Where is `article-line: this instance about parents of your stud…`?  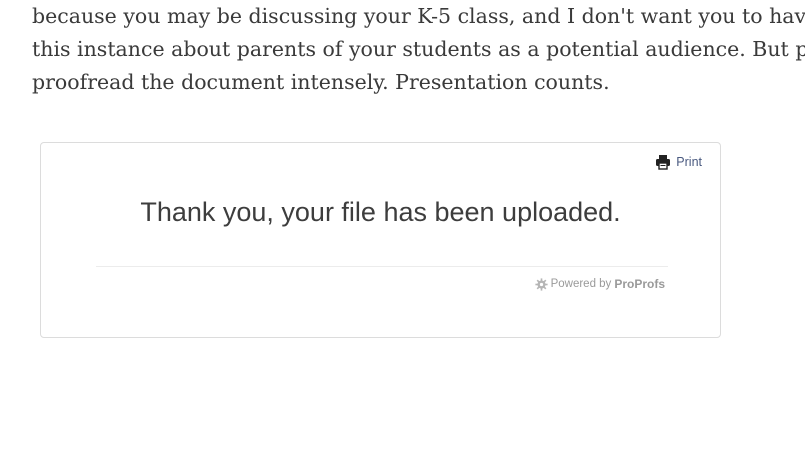 article-line: this instance about parents of your stud… is located at coordinates (418, 49).